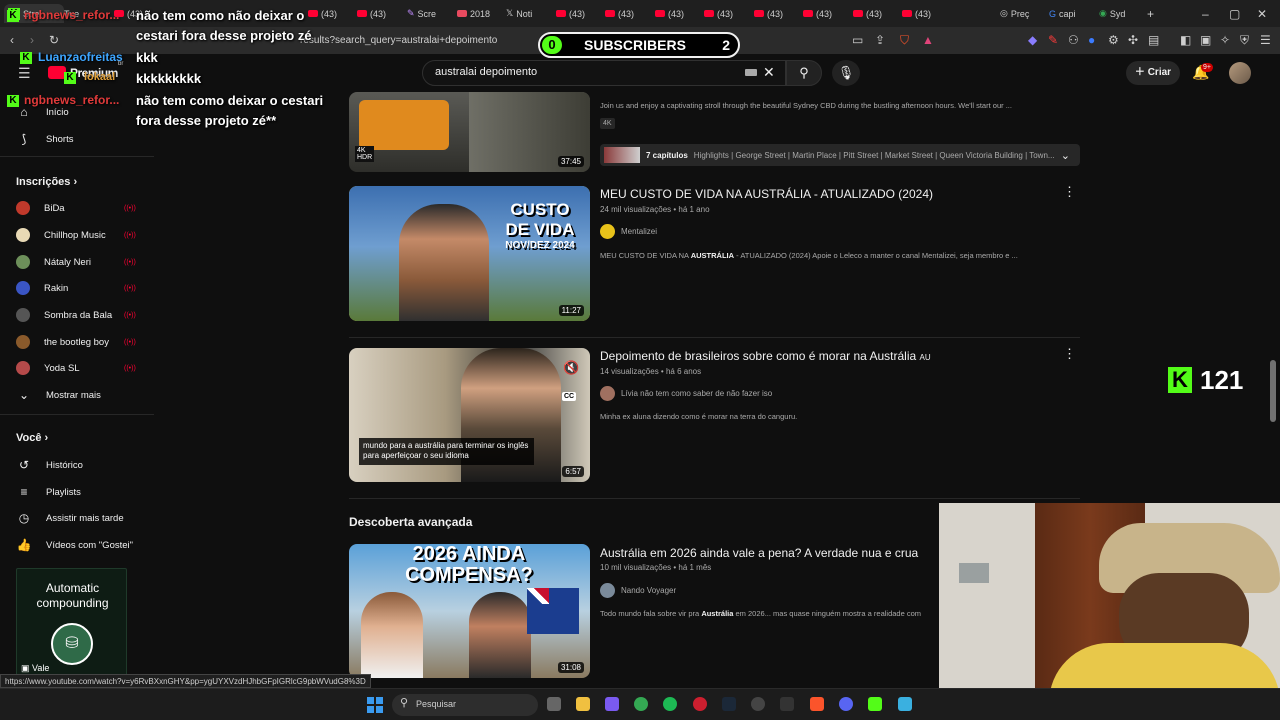 The width and height of the screenshot is (1280, 720). What do you see at coordinates (71, 622) in the screenshot?
I see `ad-overlay: Automatic compounding ⛁ ▣ Vale` at bounding box center [71, 622].